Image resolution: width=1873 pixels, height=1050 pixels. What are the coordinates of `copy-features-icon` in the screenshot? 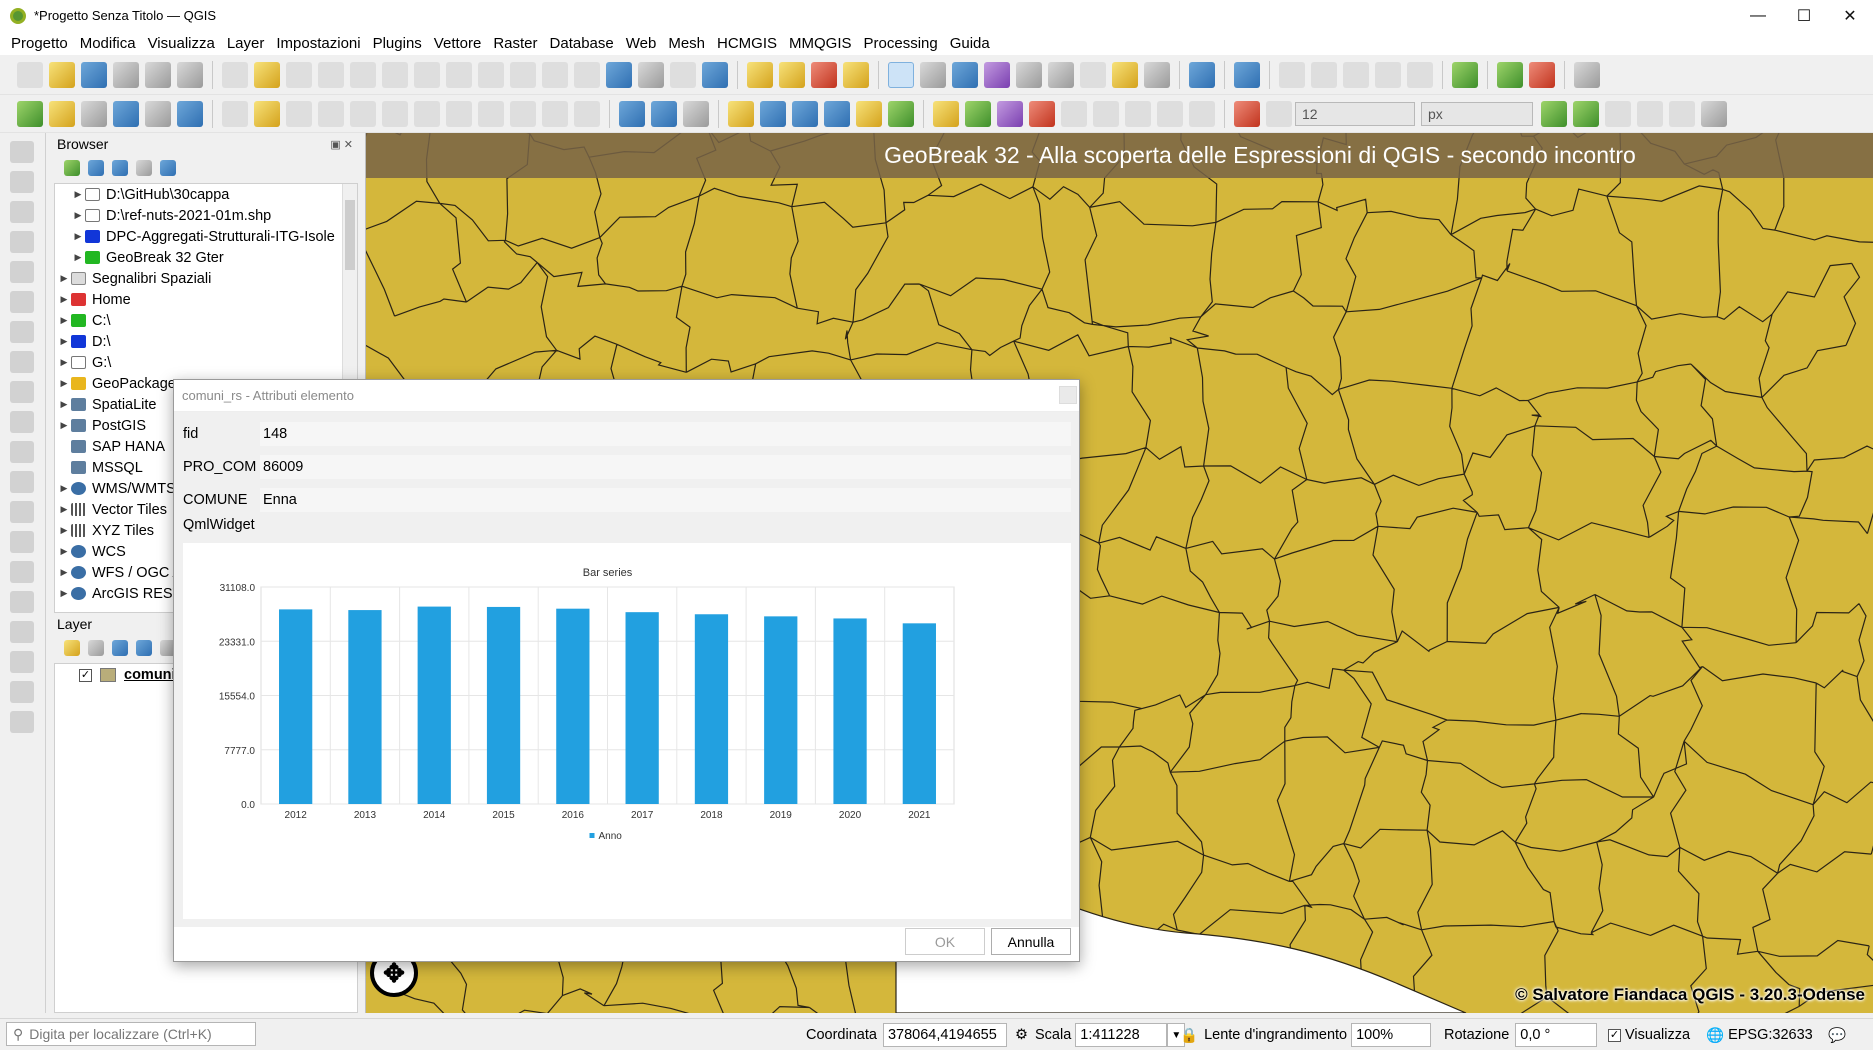 It's located at (491, 113).